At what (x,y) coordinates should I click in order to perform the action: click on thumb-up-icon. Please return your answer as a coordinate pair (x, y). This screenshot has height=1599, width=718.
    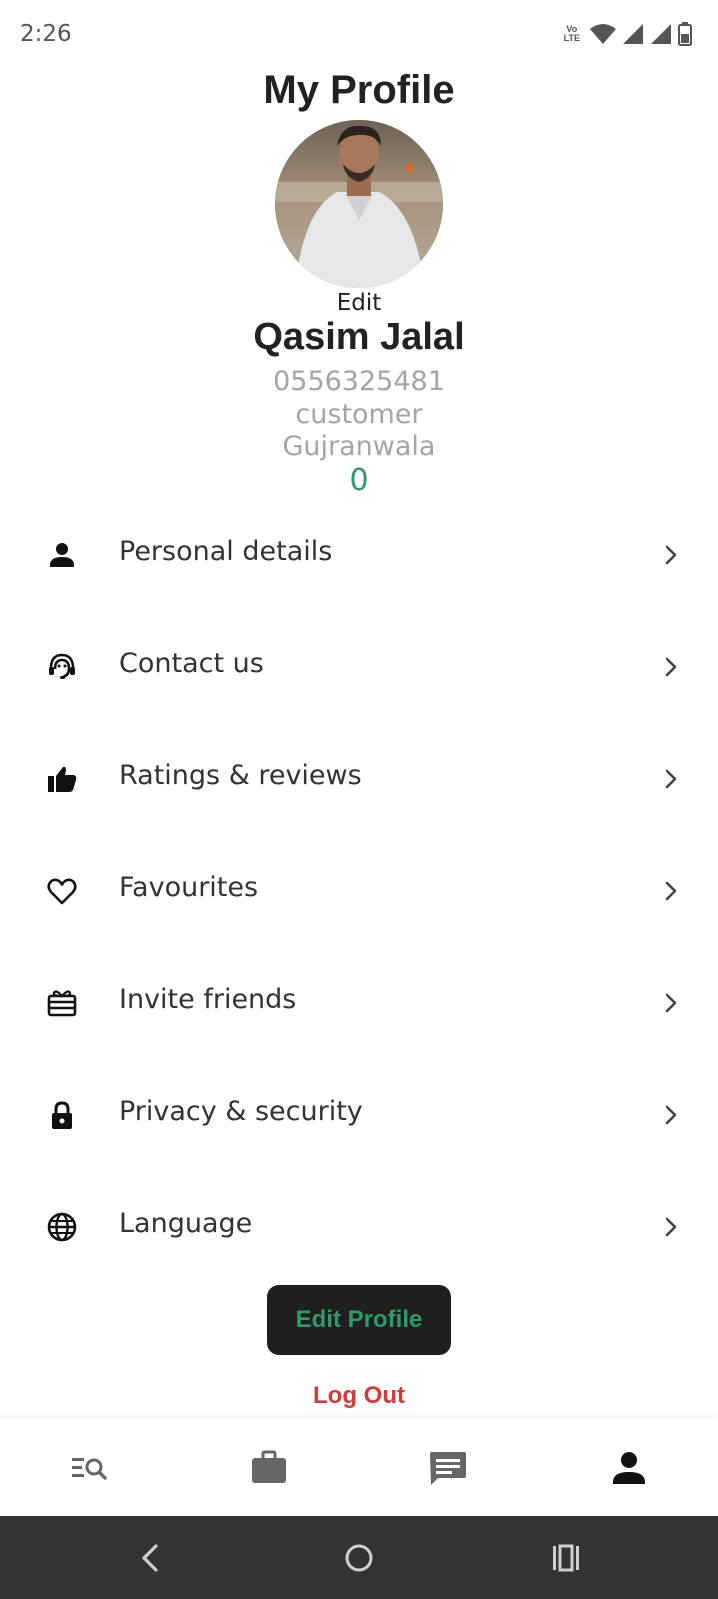
    Looking at the image, I should click on (62, 779).